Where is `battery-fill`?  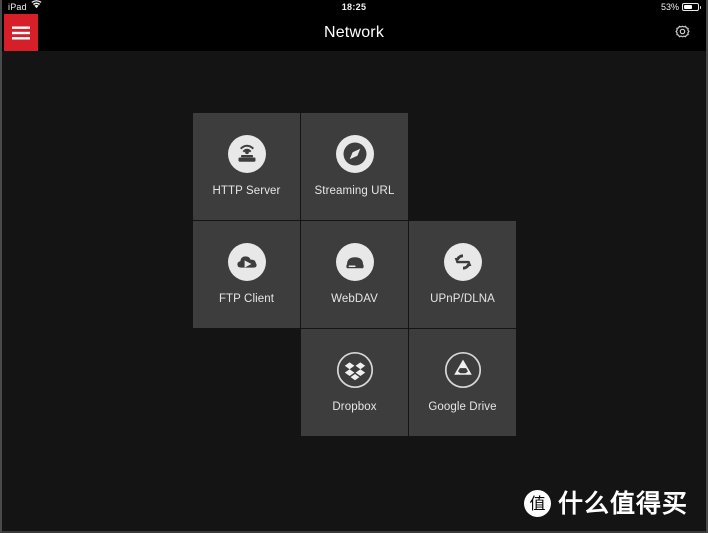
battery-fill is located at coordinates (688, 7).